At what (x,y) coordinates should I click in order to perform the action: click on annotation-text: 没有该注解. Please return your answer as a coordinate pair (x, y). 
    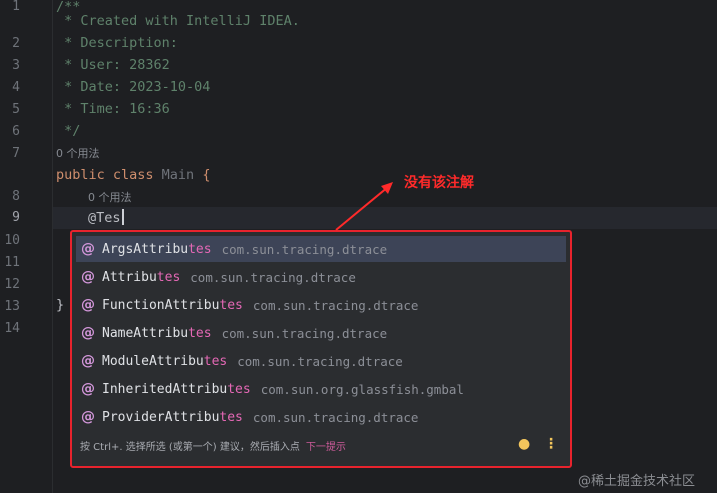
    Looking at the image, I should click on (439, 183).